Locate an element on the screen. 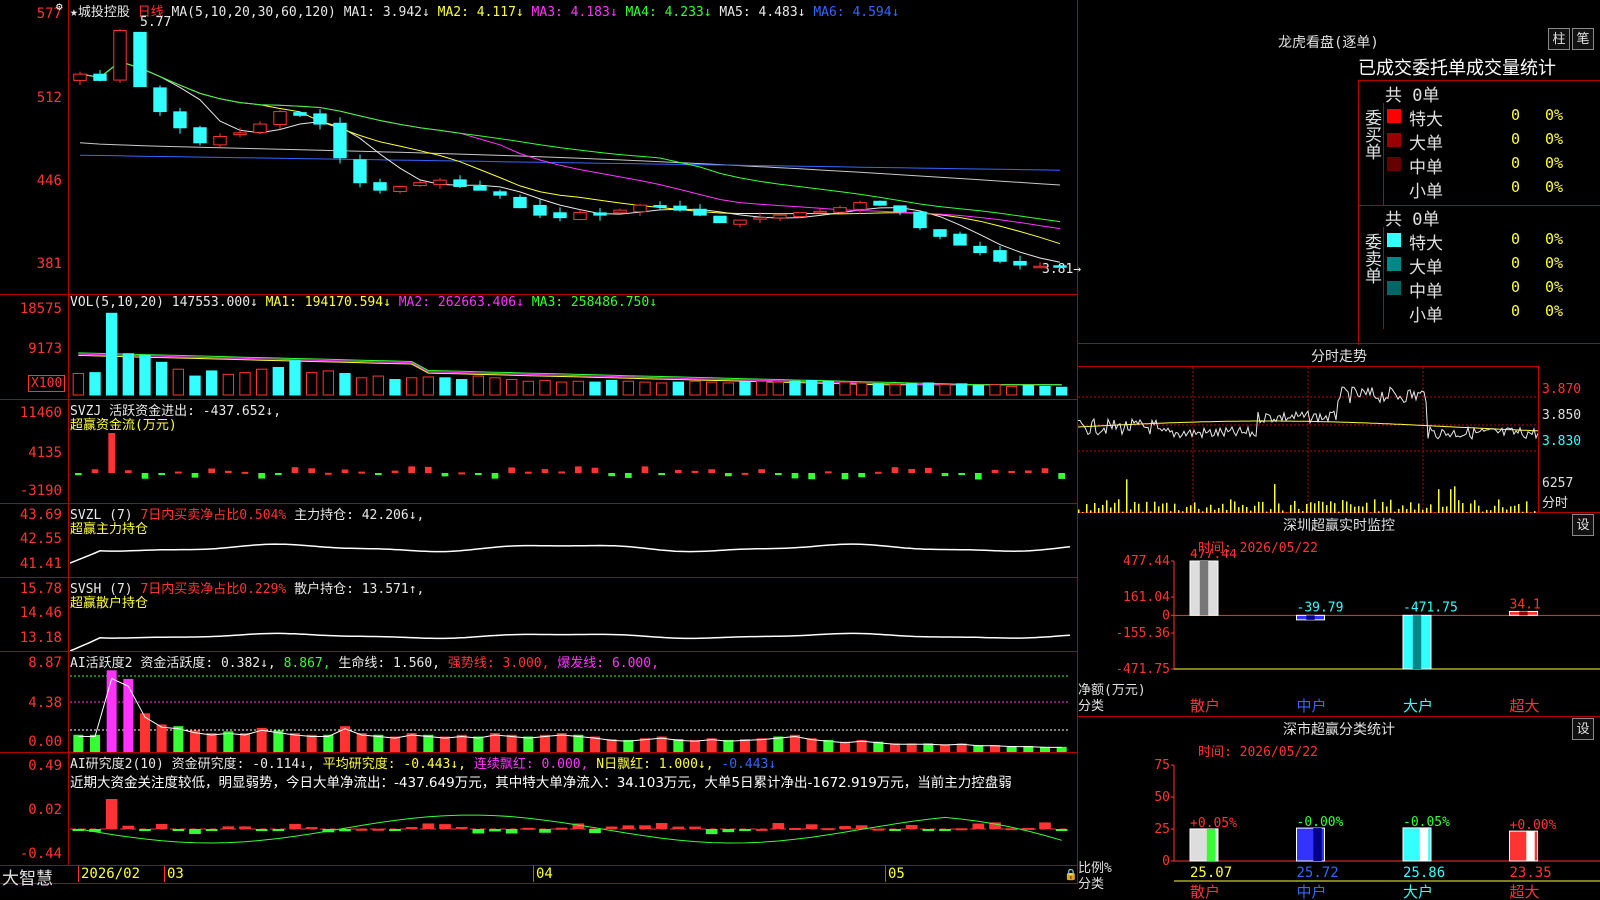 The image size is (1600, 900). stroke-mode-button: 笔 is located at coordinates (1583, 39).